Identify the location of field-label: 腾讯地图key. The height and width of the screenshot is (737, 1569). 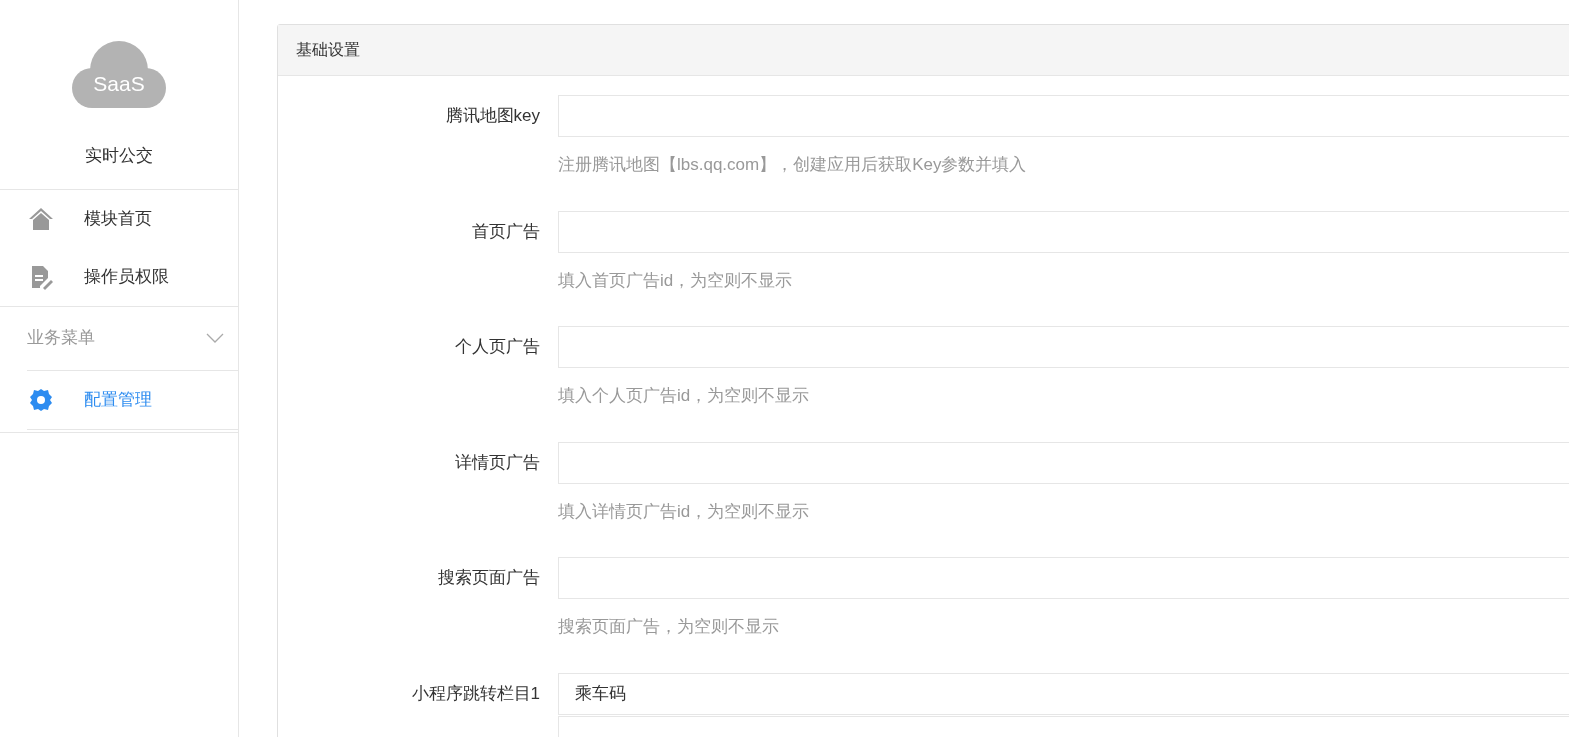
(492, 116).